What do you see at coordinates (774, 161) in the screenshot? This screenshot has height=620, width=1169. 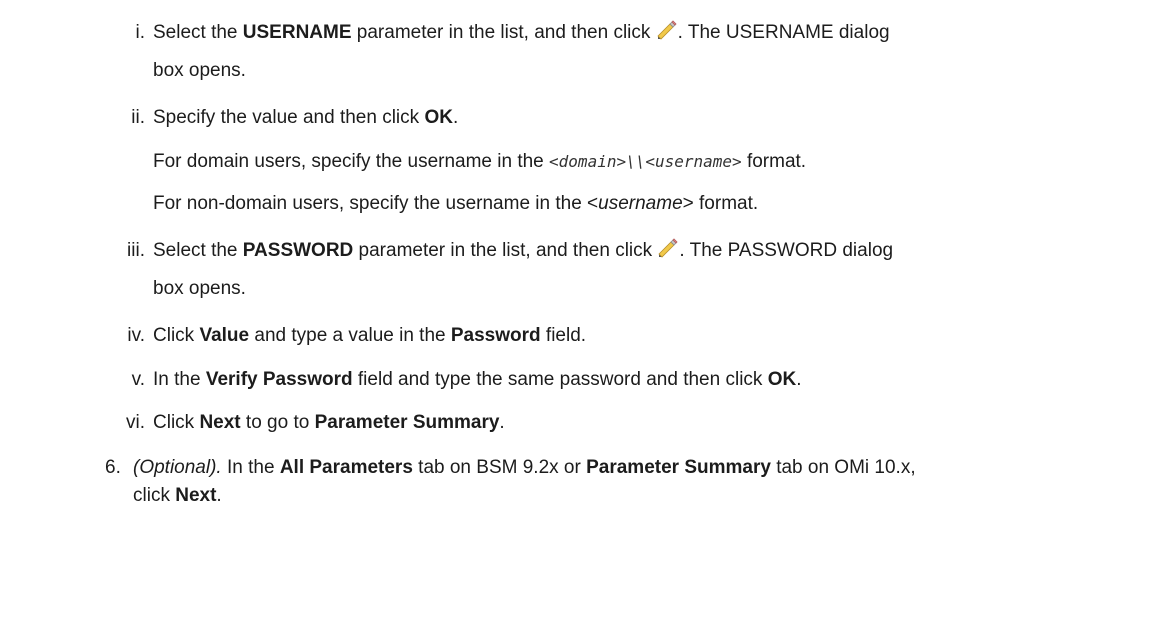 I see `note-domain-post: format.` at bounding box center [774, 161].